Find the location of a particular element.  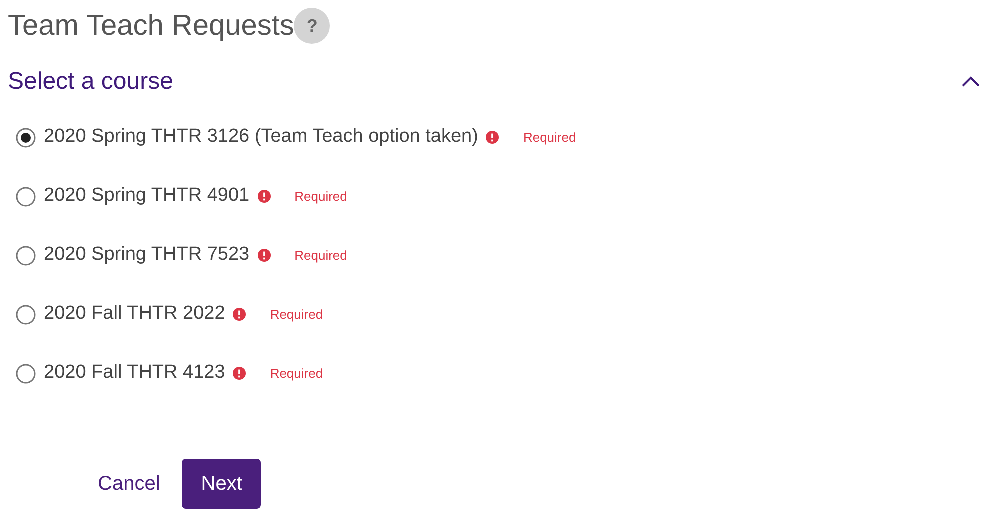

page-title: Team Teach Requests is located at coordinates (151, 26).